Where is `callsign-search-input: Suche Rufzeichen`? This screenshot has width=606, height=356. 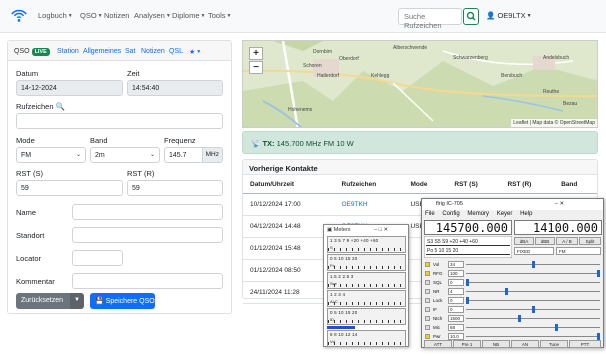
callsign-search-input: Suche Rufzeichen is located at coordinates (430, 19).